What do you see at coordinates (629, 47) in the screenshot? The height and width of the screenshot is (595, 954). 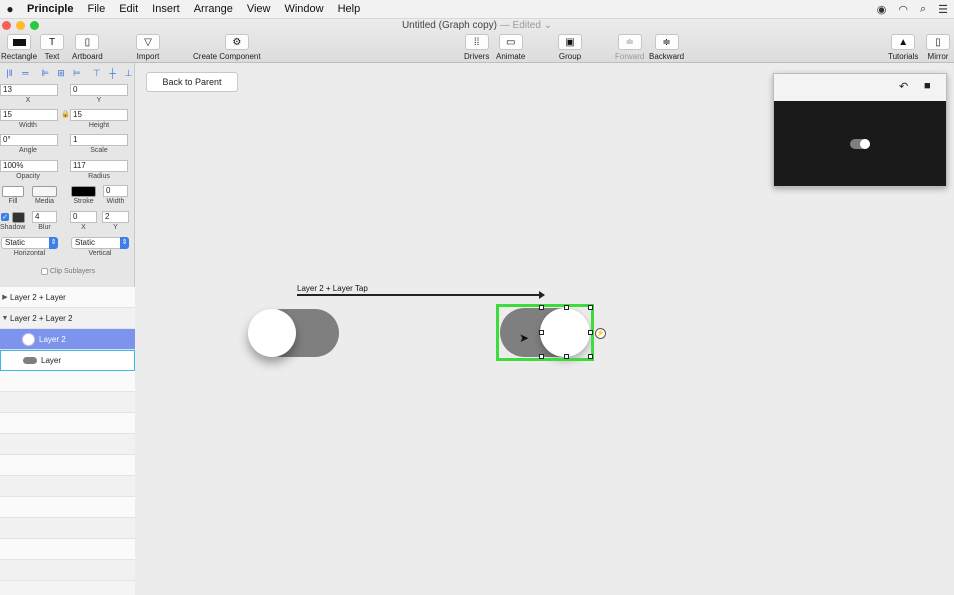 I see `forward-button: ≐ Forward` at bounding box center [629, 47].